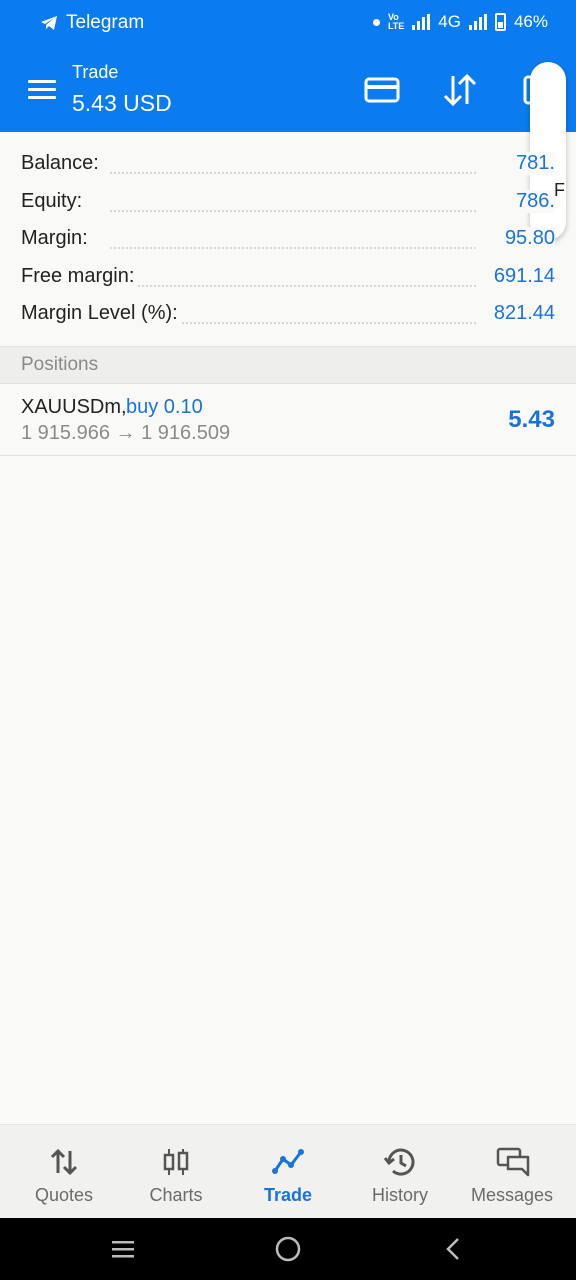 This screenshot has height=1280, width=576. I want to click on menu-icon, so click(42, 90).